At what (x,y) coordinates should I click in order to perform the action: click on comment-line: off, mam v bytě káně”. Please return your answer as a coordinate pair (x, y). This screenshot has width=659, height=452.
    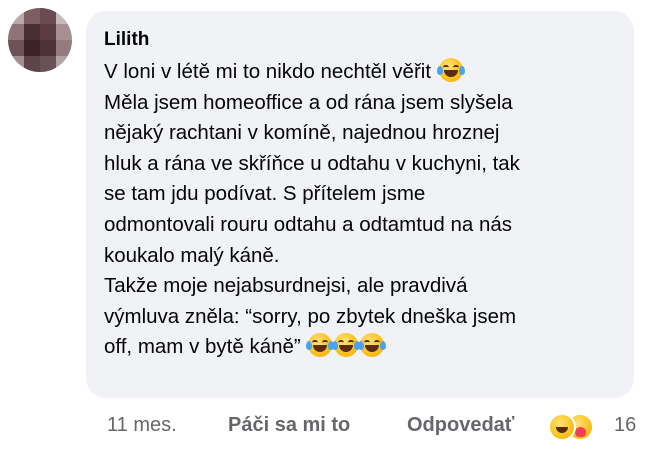
    Looking at the image, I should click on (361, 347).